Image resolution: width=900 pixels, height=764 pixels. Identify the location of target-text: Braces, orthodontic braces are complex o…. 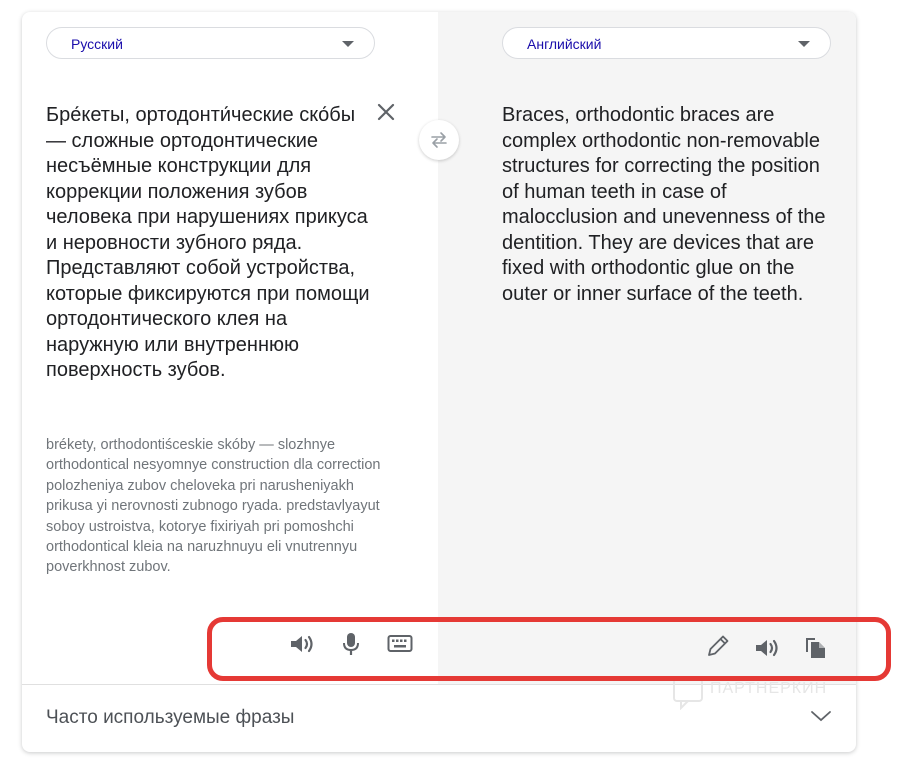
(664, 204).